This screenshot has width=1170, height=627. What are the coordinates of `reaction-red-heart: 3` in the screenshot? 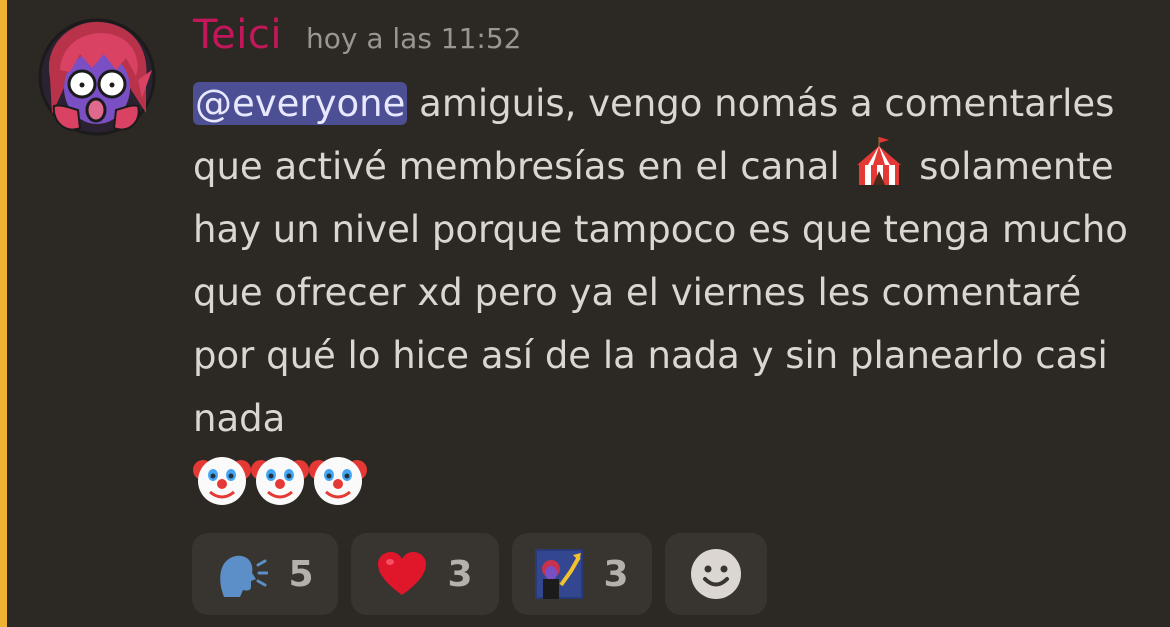 It's located at (425, 574).